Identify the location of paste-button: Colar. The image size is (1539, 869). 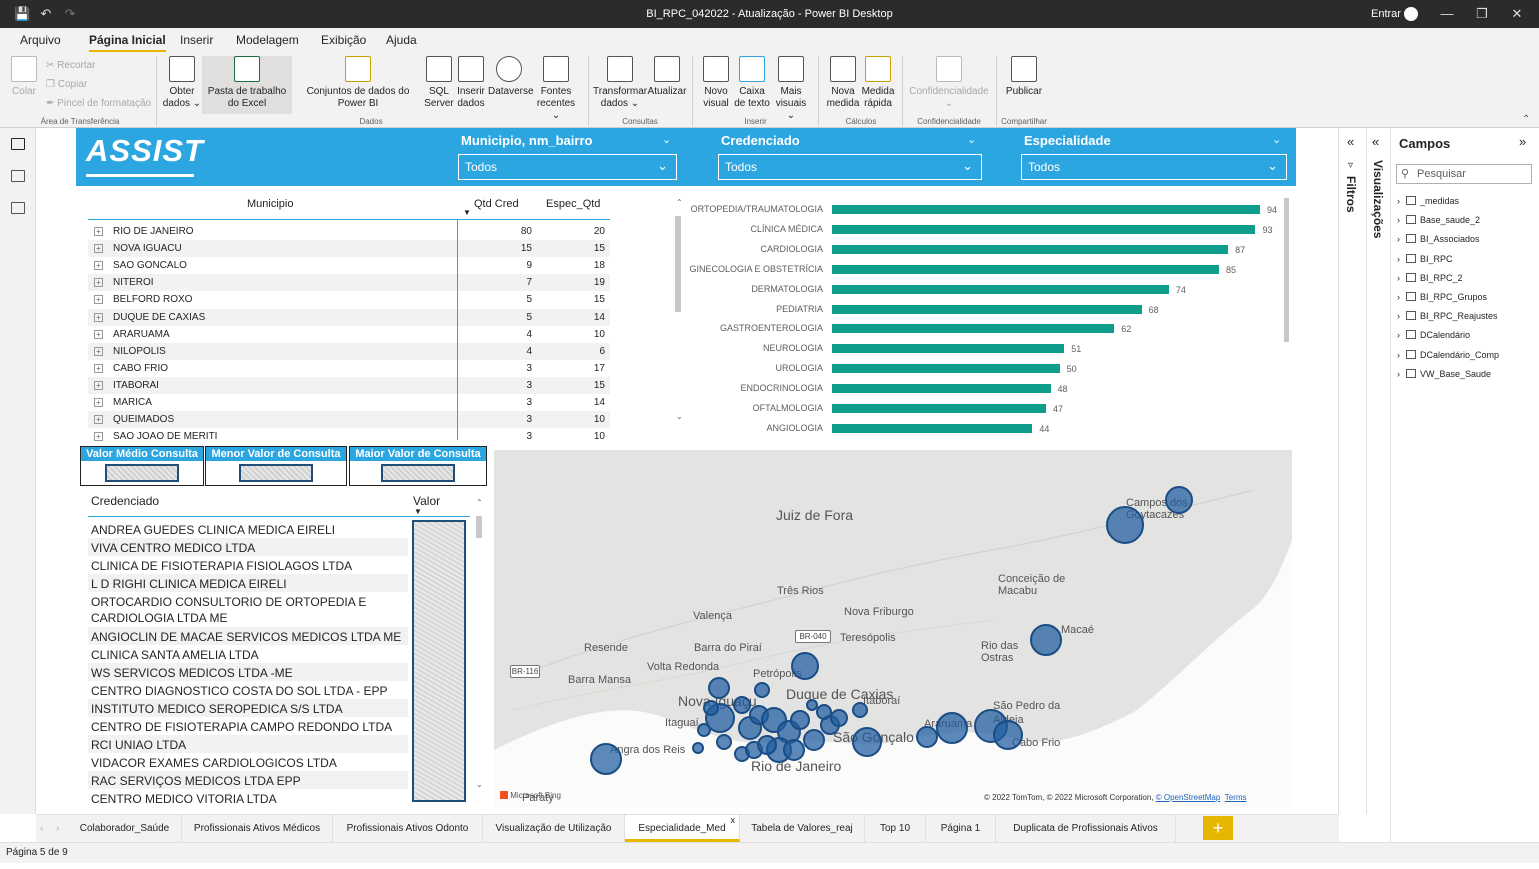
(24, 77).